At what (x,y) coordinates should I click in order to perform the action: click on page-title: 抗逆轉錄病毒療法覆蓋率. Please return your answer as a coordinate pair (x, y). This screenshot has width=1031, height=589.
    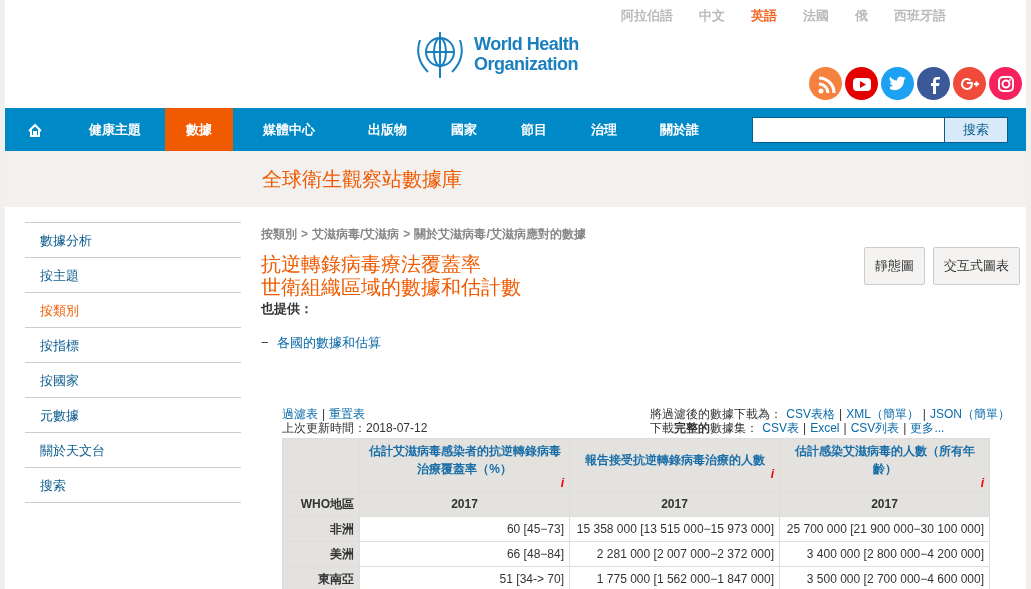
    Looking at the image, I should click on (371, 264).